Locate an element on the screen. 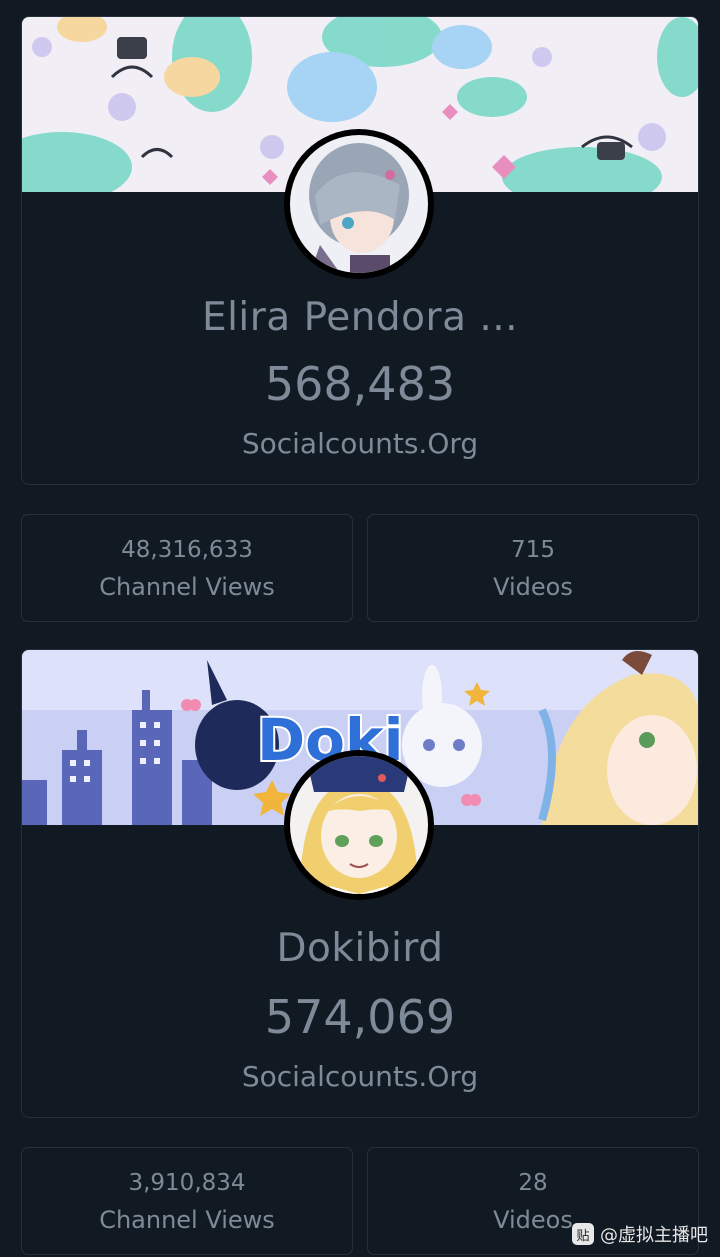 The width and height of the screenshot is (720, 1257). stat-channel-views: 48,316,633 Channel Views is located at coordinates (187, 568).